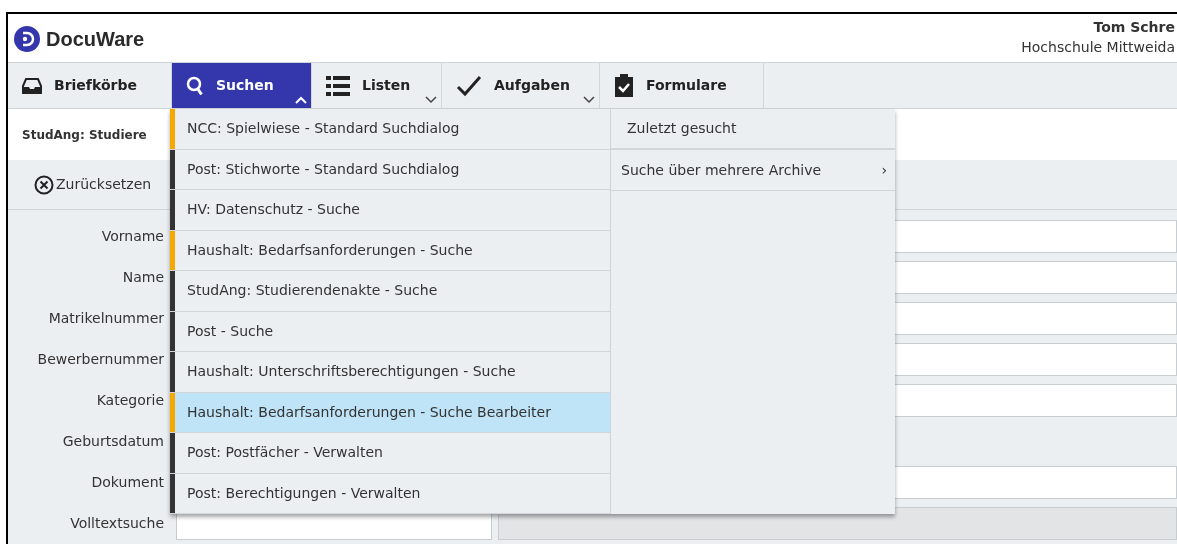 The width and height of the screenshot is (1177, 544). What do you see at coordinates (390, 129) in the screenshot?
I see `search-menu-item: NCC: Spielwiese - Standard Suchdialog` at bounding box center [390, 129].